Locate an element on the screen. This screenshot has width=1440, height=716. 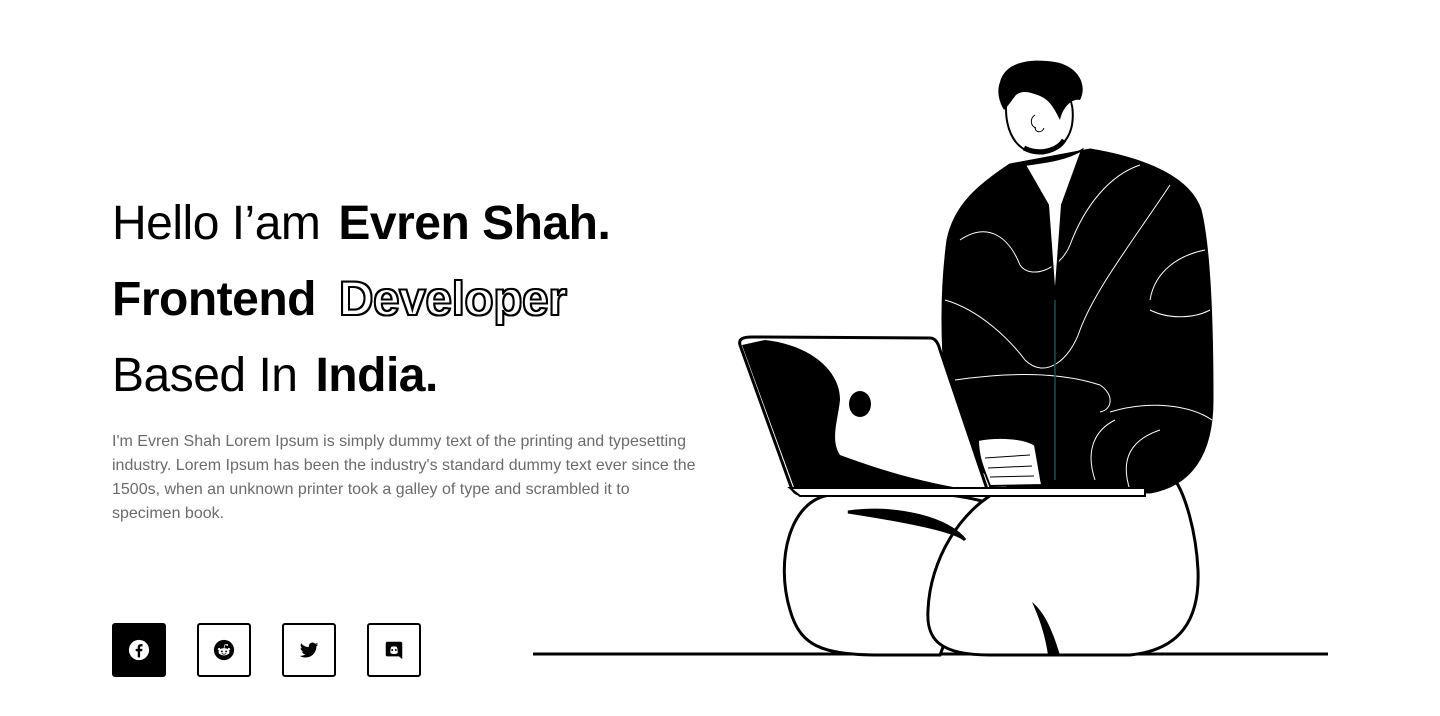
discord-icon is located at coordinates (394, 650).